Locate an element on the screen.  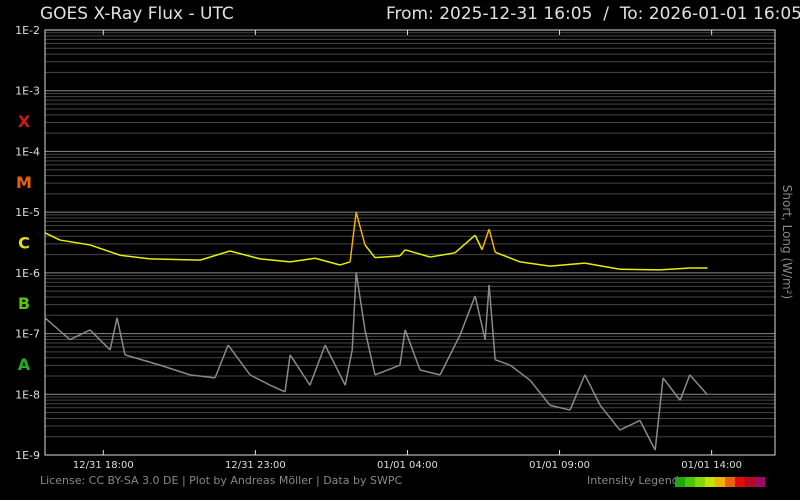
y-axis-label: Short, Long (W/m²) is located at coordinates (787, 242).